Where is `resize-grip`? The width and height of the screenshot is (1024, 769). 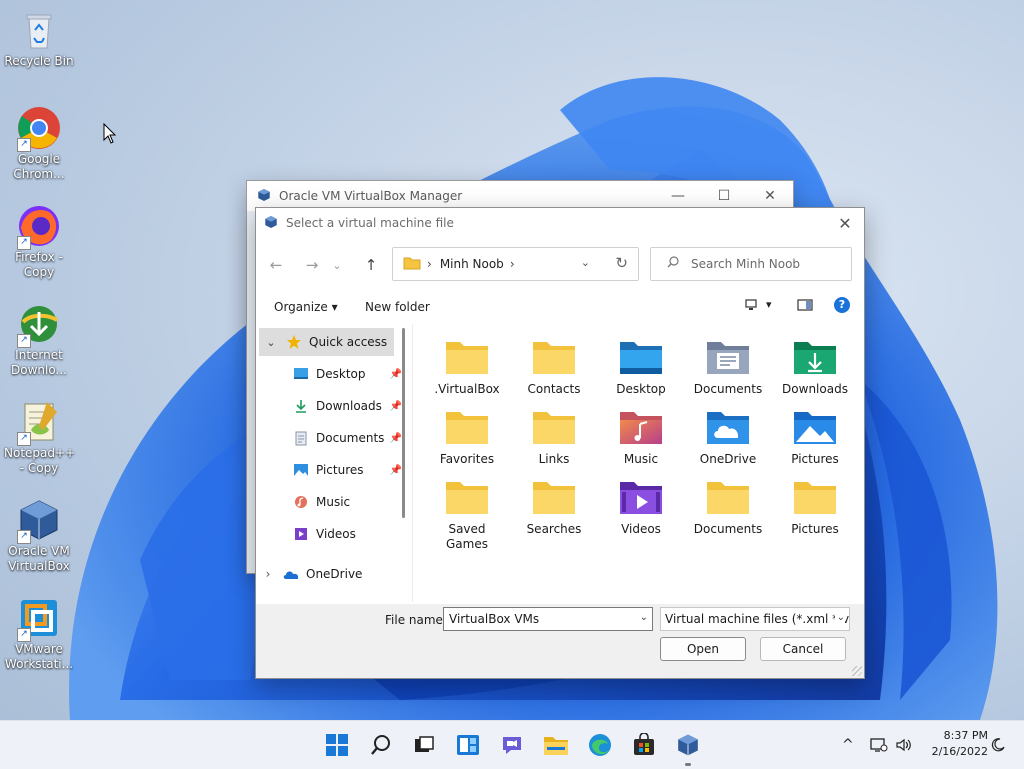 resize-grip is located at coordinates (857, 671).